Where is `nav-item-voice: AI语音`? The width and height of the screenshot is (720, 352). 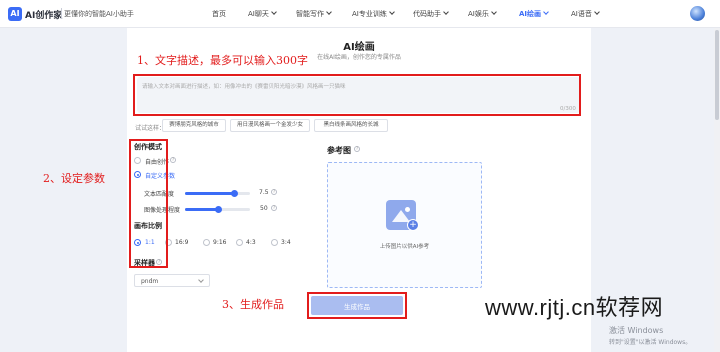
nav-item-voice: AI语音 is located at coordinates (585, 14).